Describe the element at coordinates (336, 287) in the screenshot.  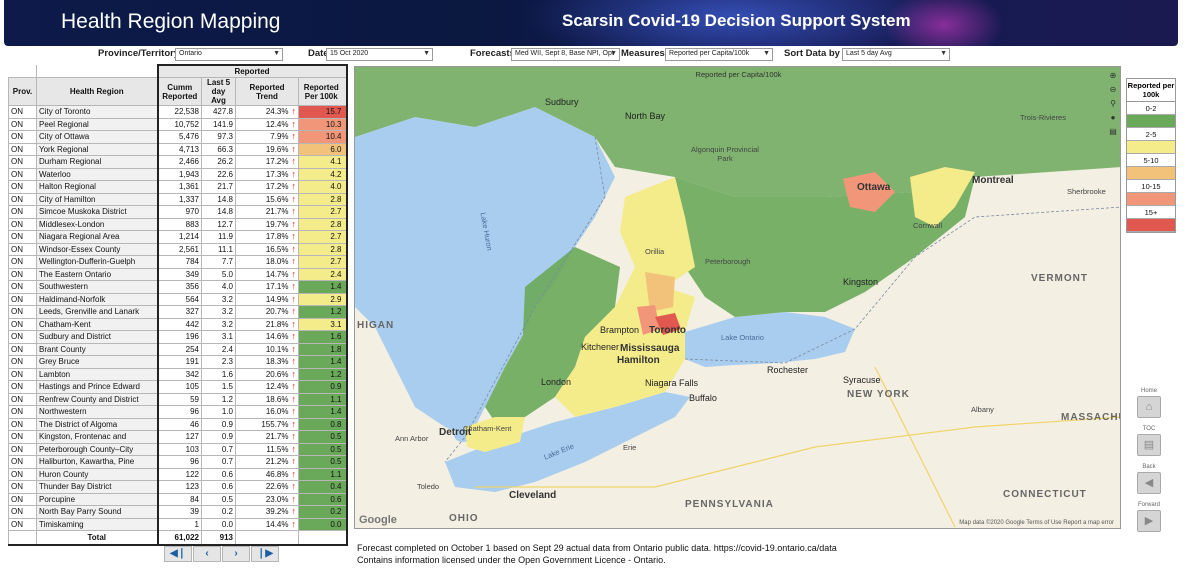
I see `cell-per100k-value: 1.4` at that location.